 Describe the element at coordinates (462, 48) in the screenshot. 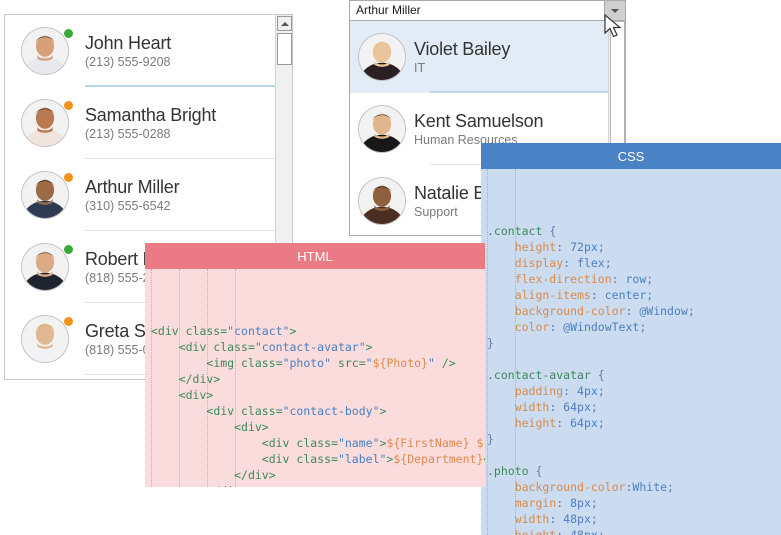

I see `option-name: Violet Bailey` at that location.